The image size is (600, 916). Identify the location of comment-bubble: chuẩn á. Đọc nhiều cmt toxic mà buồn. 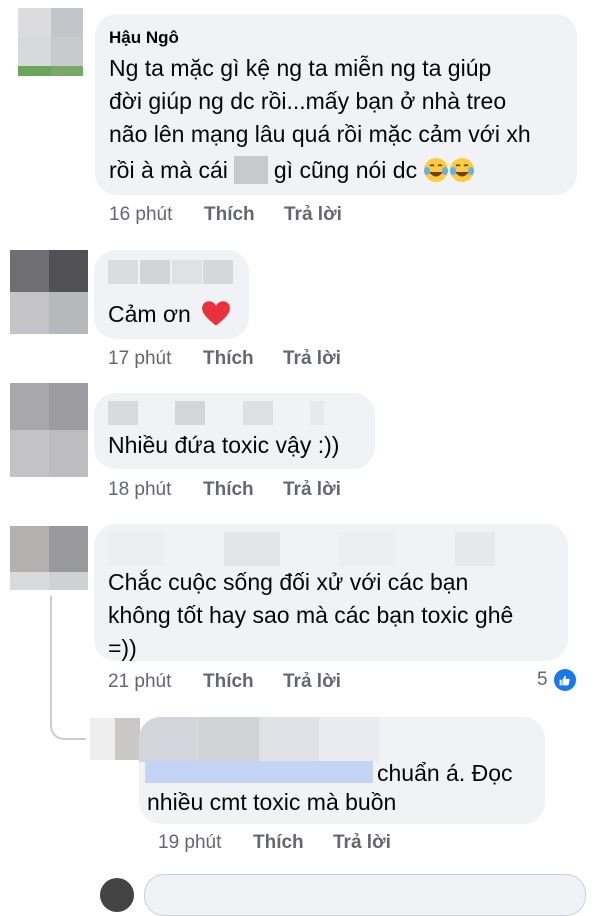
(342, 770).